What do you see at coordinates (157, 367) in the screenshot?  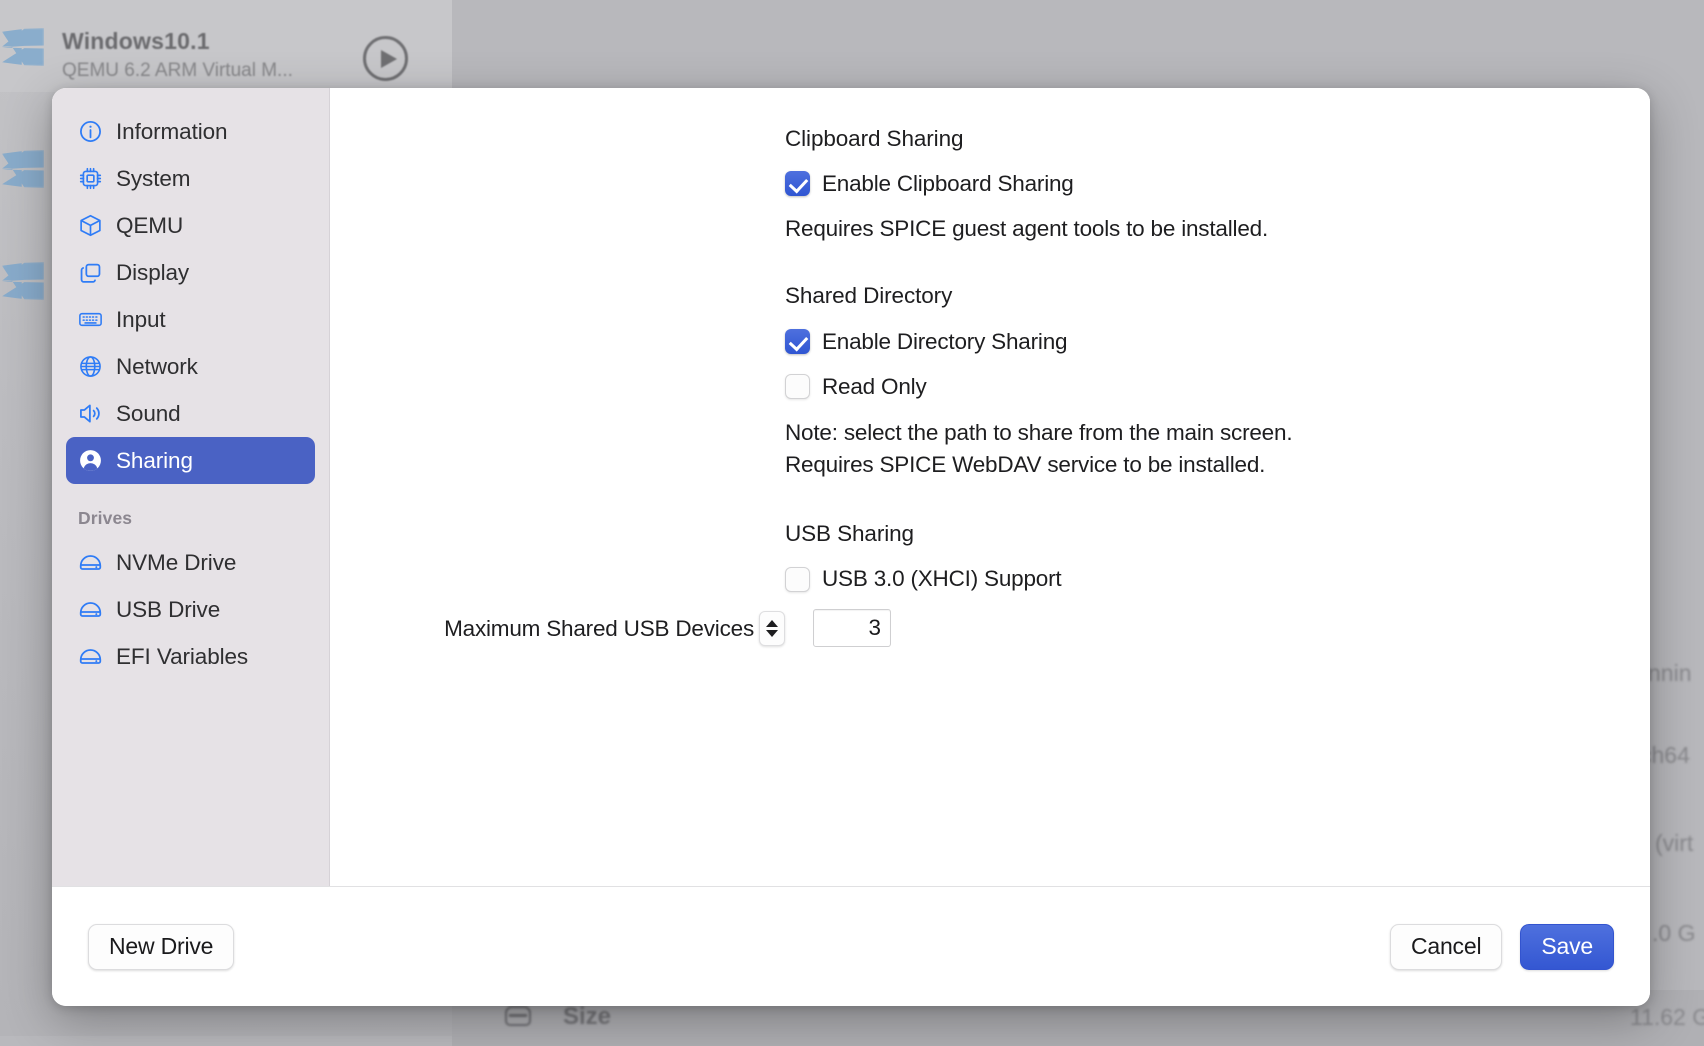 I see `sidebar-item-label: Network` at bounding box center [157, 367].